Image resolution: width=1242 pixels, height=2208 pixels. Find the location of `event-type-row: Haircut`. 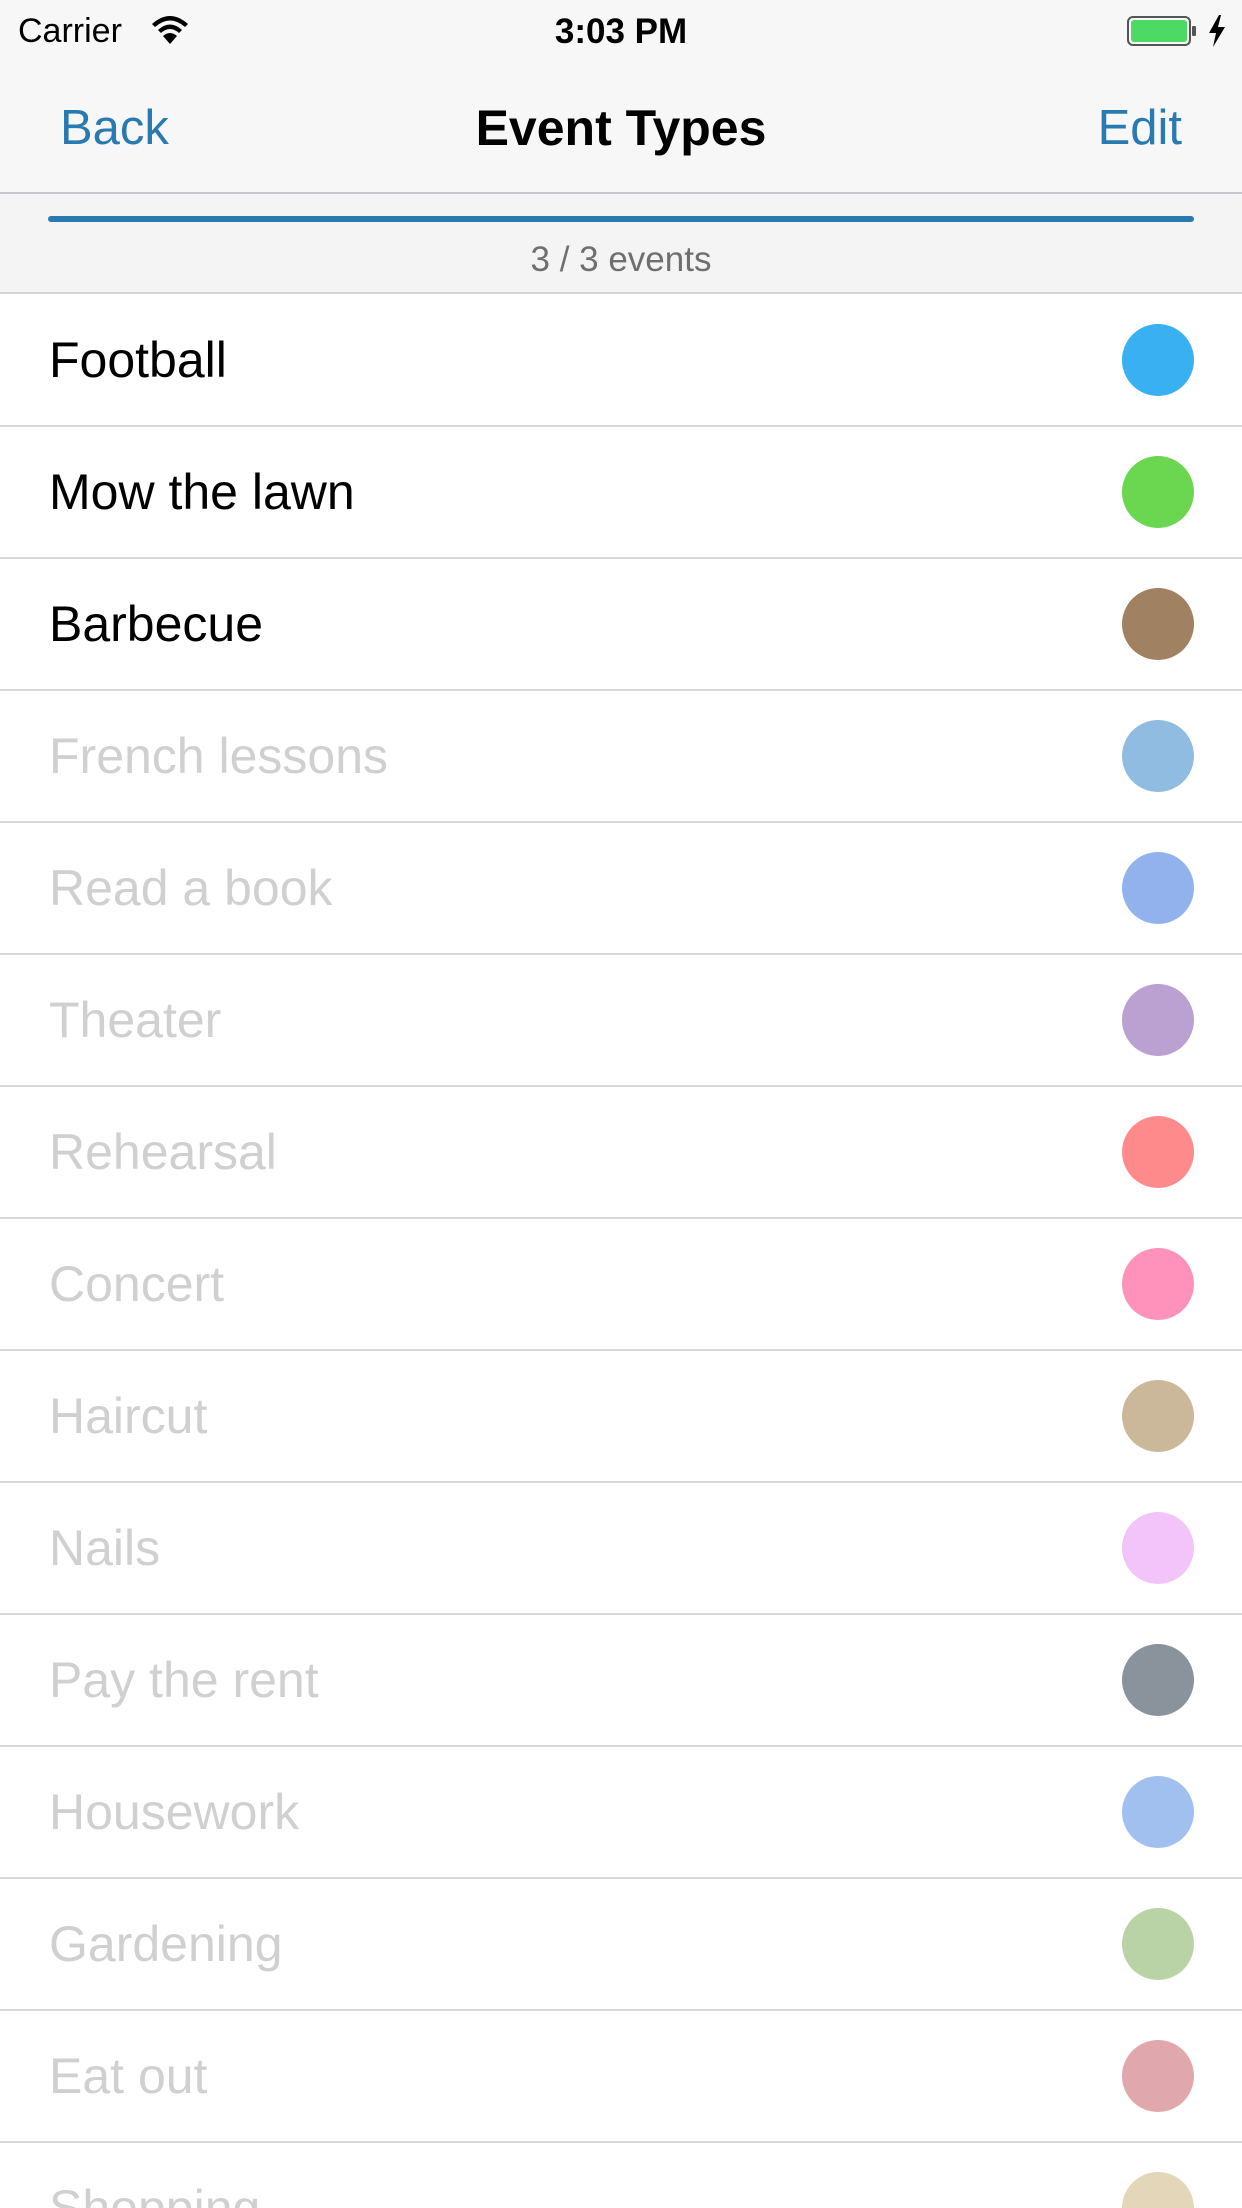

event-type-row: Haircut is located at coordinates (621, 1417).